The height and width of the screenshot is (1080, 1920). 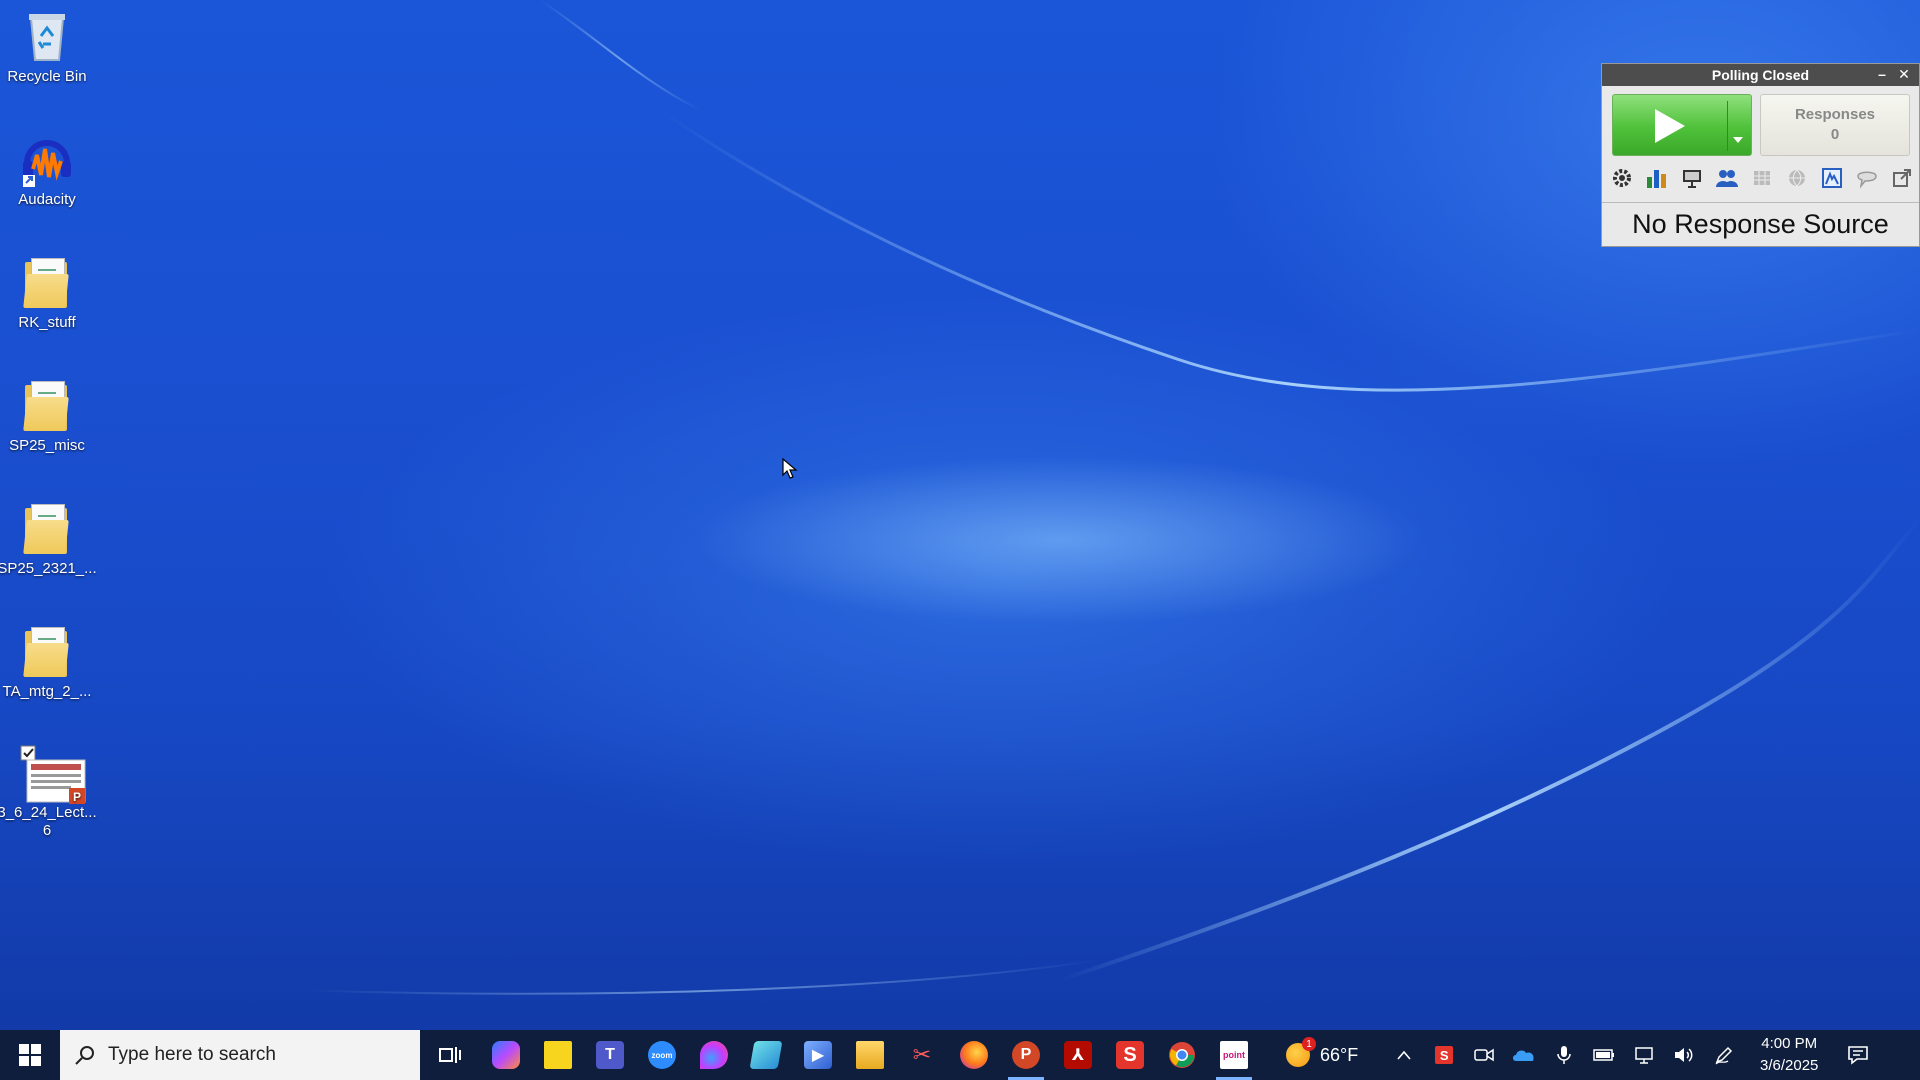 I want to click on search-placeholder: Type here to search, so click(x=192, y=1054).